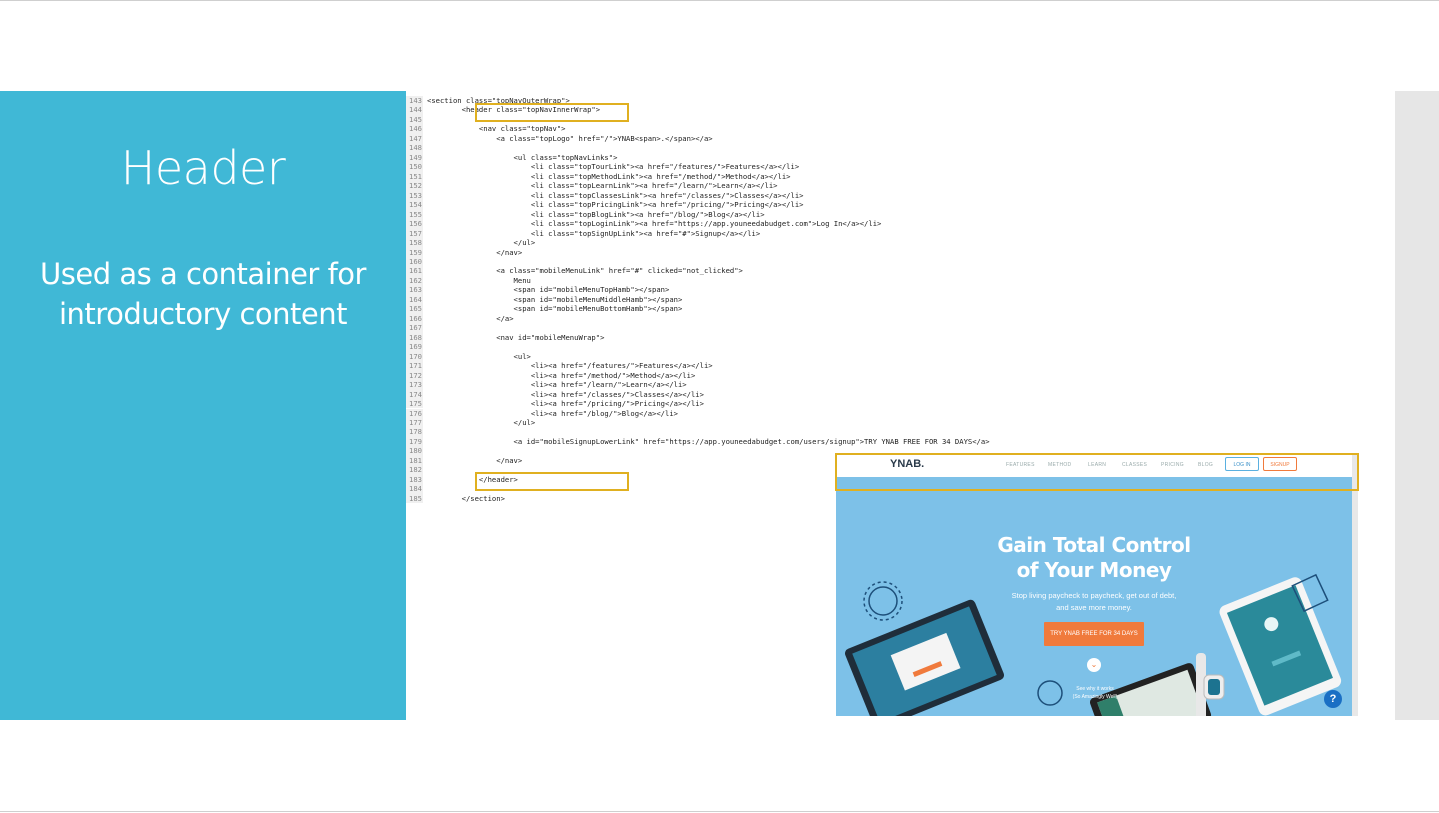 The image size is (1439, 813). I want to click on ynab-see-line-1: See why it works, so click(1095, 689).